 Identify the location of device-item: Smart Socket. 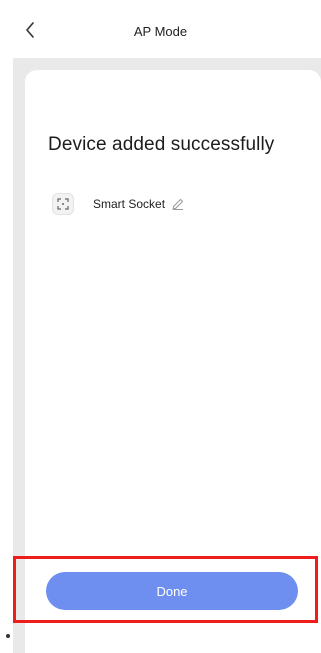
(118, 204).